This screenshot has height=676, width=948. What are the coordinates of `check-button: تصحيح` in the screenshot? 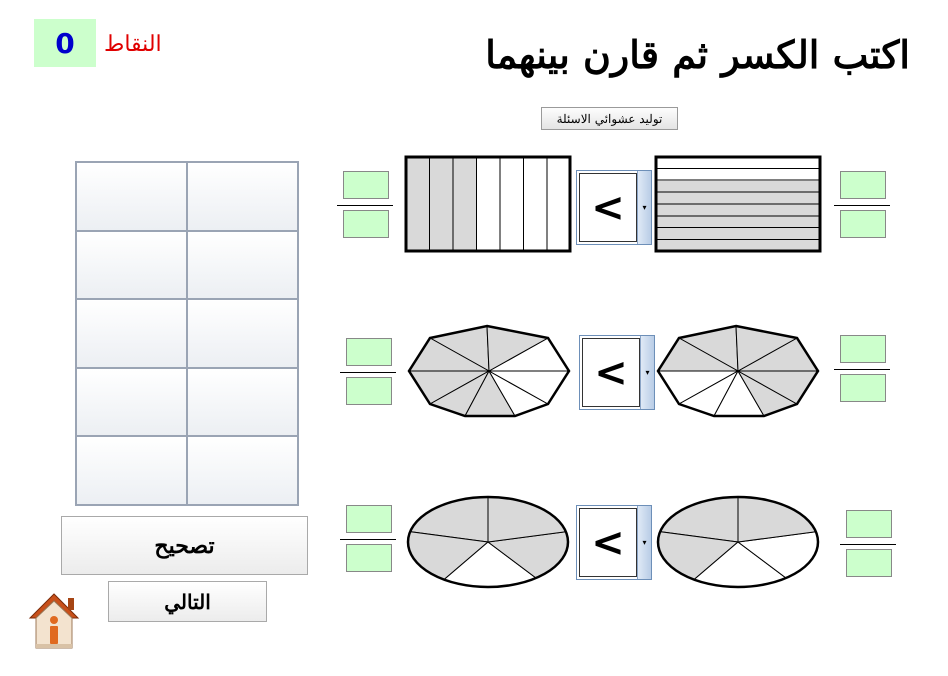 It's located at (184, 545).